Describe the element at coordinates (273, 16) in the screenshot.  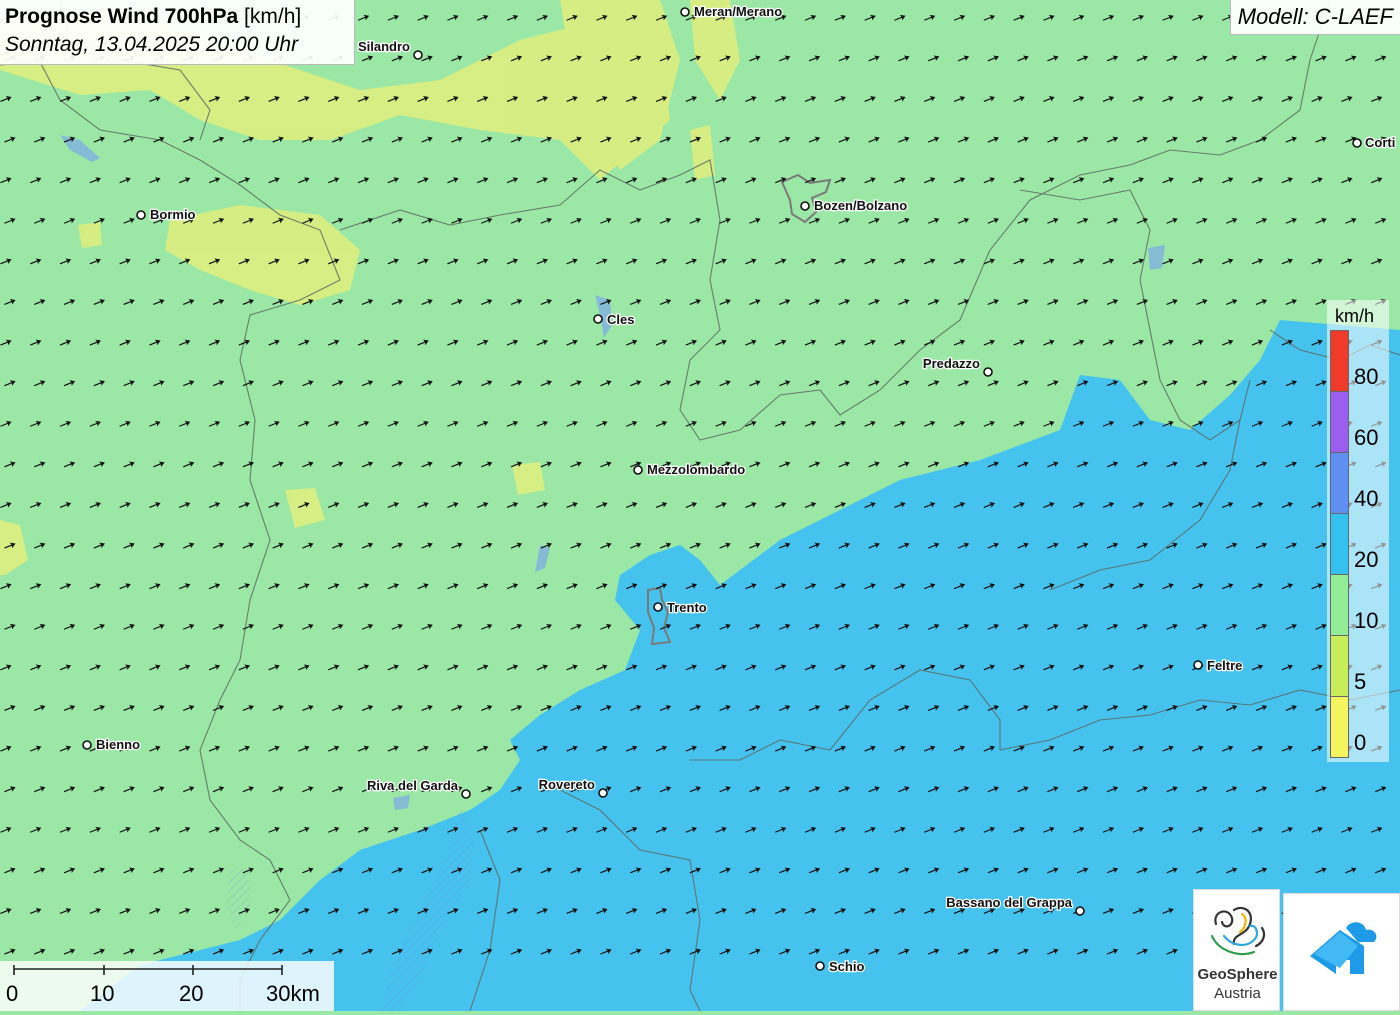
I see `title-unit: [km/h]` at that location.